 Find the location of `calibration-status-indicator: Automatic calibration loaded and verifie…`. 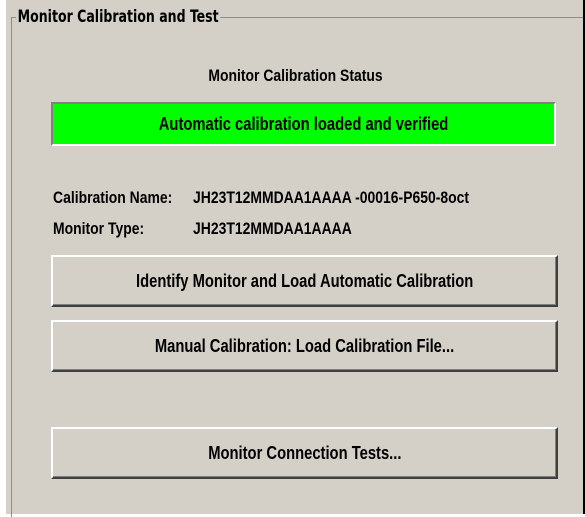

calibration-status-indicator: Automatic calibration loaded and verifie… is located at coordinates (303, 124).